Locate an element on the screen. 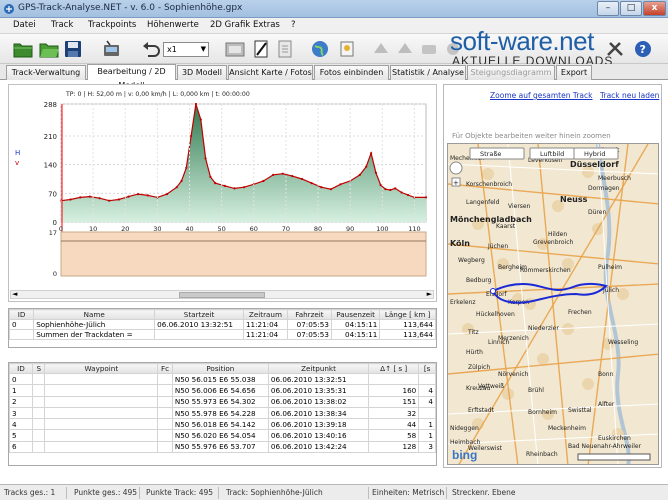  column-header: Zeitpunkt is located at coordinates (318, 368).